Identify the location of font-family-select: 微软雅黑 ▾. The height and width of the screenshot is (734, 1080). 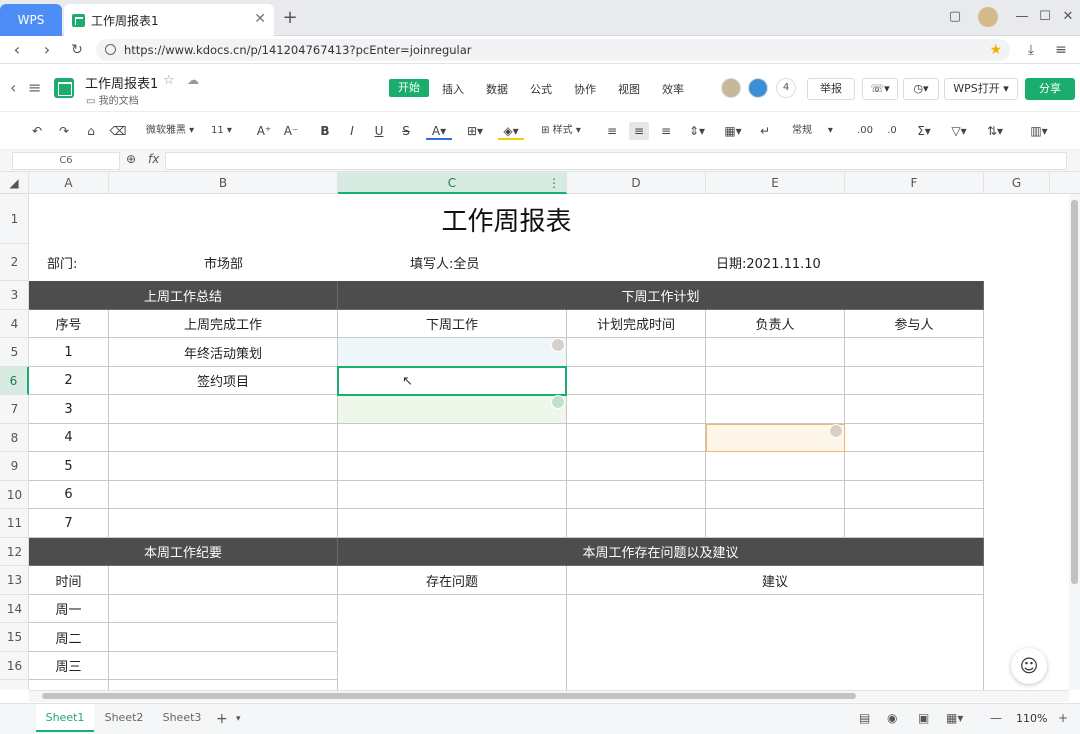
(174, 131).